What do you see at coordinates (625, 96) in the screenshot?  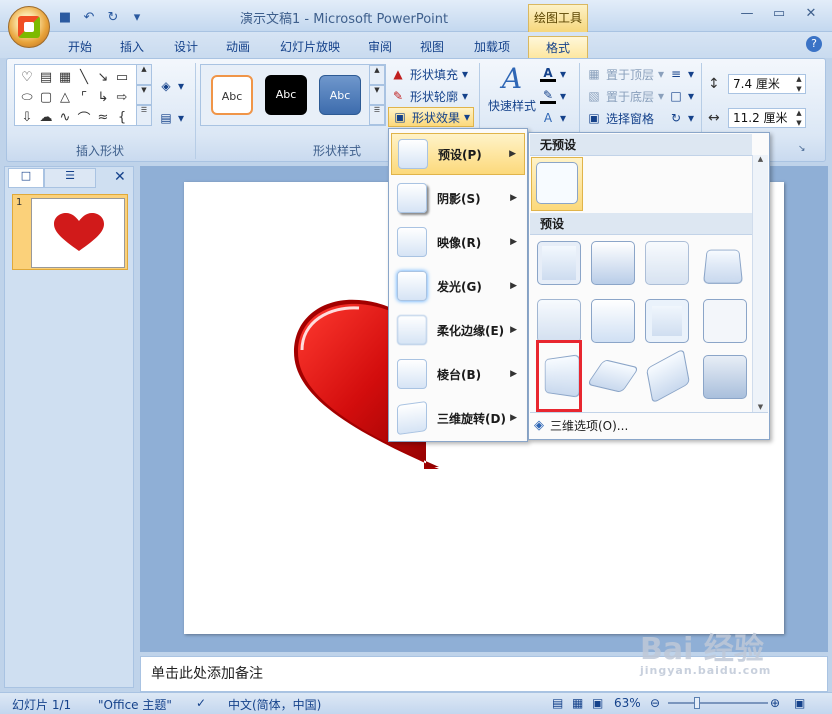 I see `send-to-back-button: ▧ 置于底层 ▾` at bounding box center [625, 96].